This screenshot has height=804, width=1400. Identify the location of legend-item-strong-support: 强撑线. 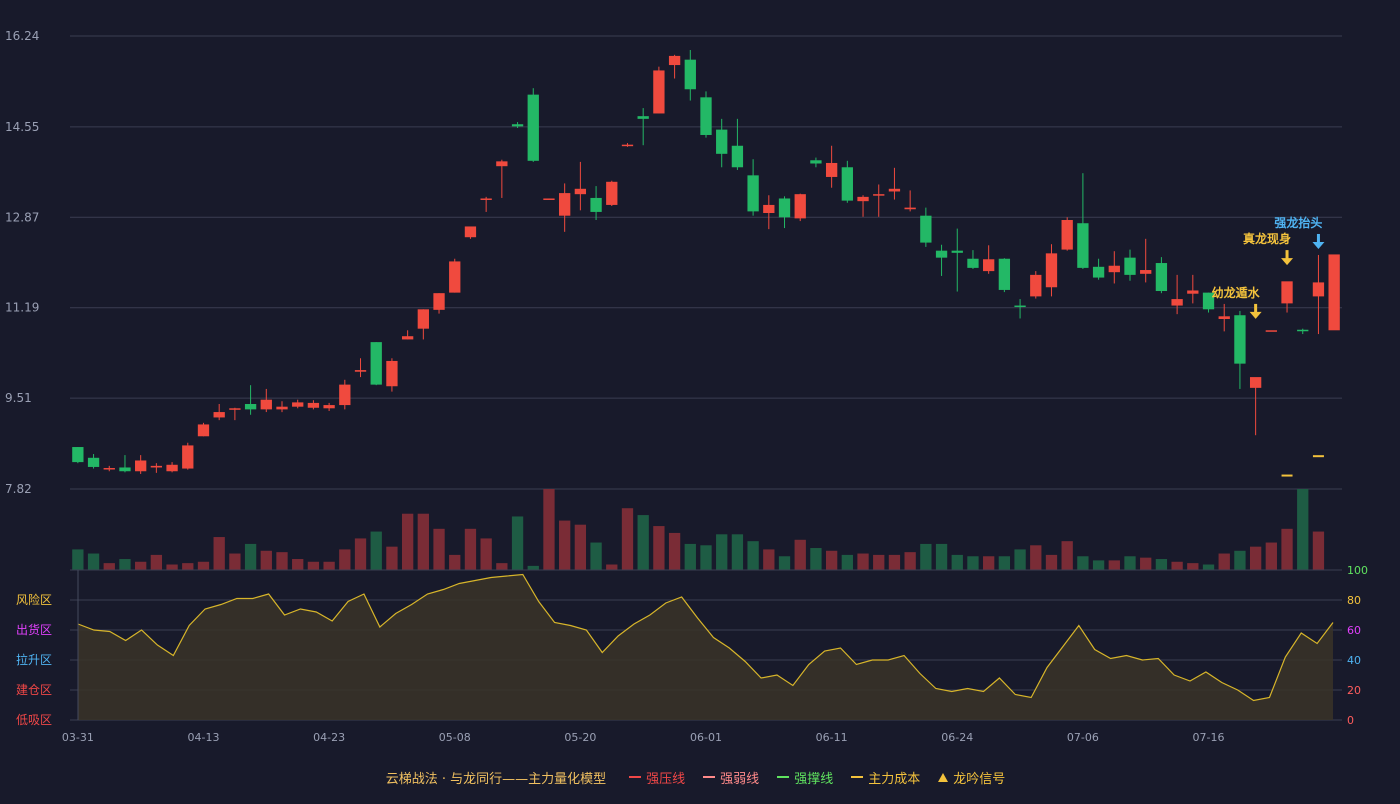
(805, 777).